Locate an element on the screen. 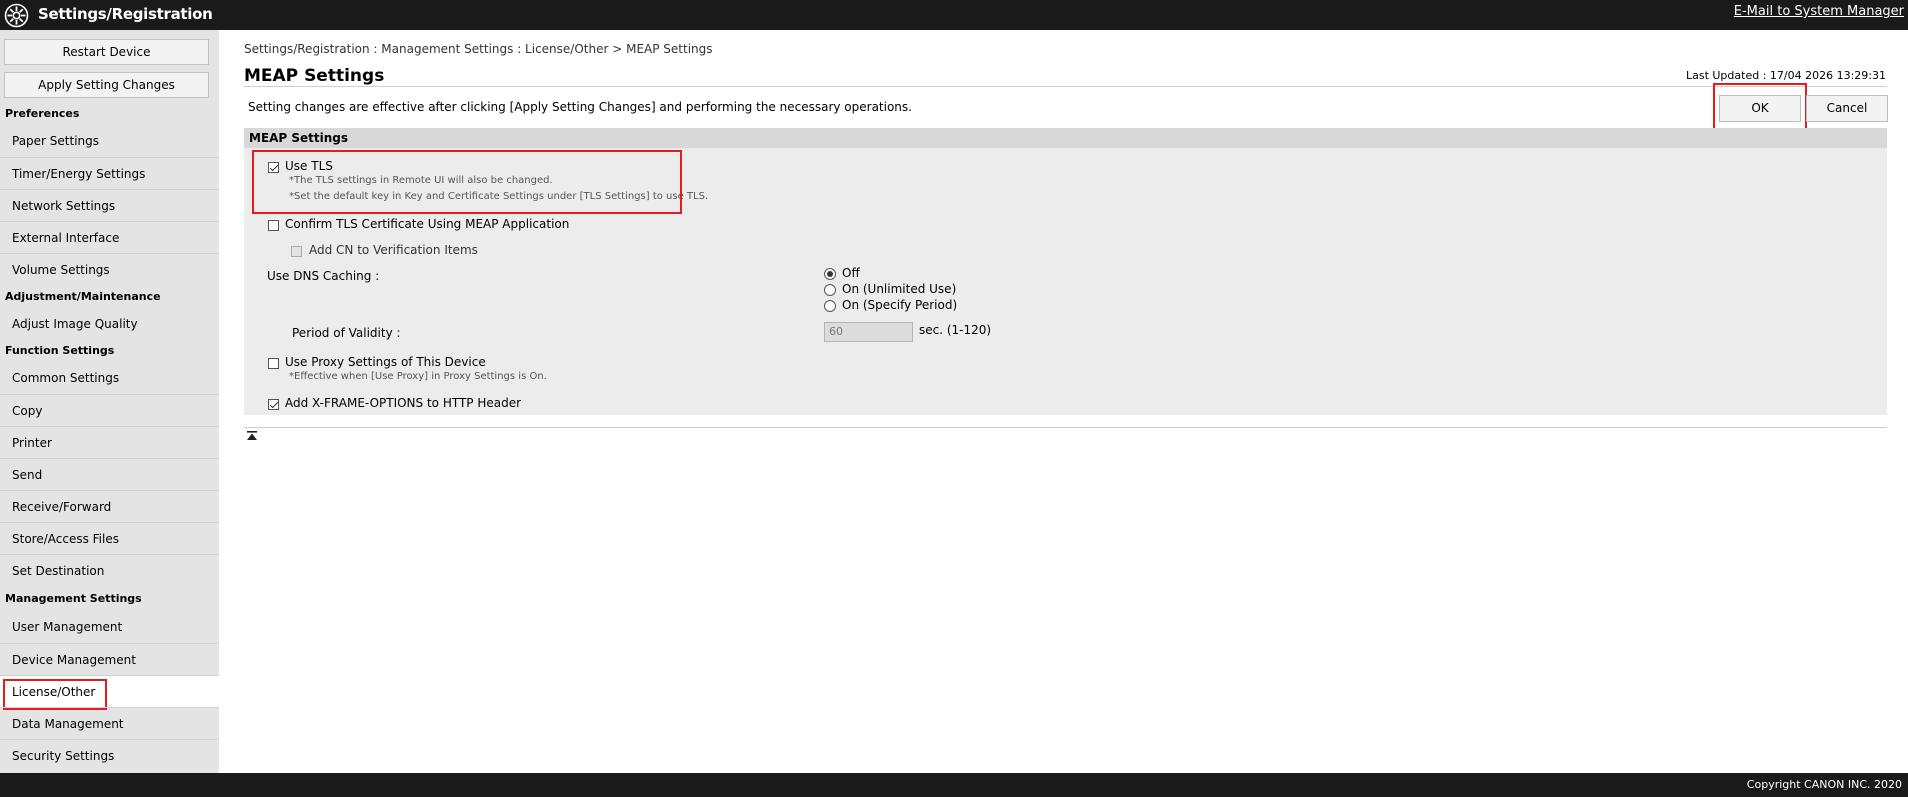 The image size is (1908, 797). dns-unlimited-radio is located at coordinates (830, 290).